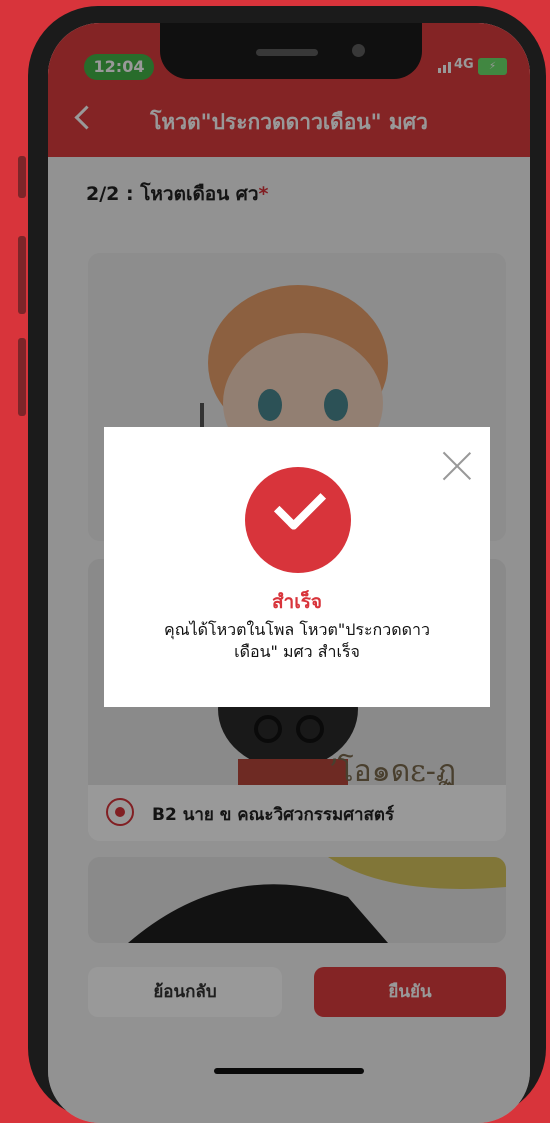 This screenshot has height=1123, width=550. I want to click on success-check-icon, so click(298, 520).